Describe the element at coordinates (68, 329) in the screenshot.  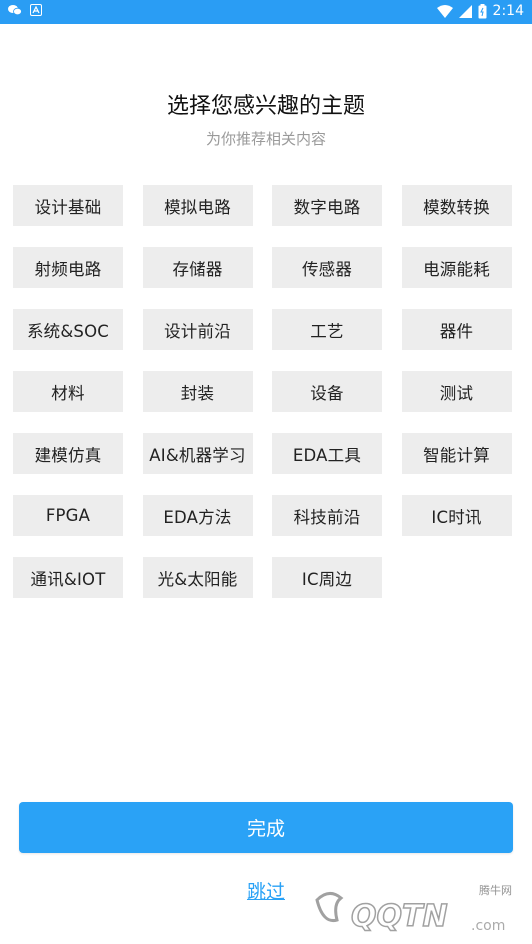
I see `topic-chip: 系统&SOC` at that location.